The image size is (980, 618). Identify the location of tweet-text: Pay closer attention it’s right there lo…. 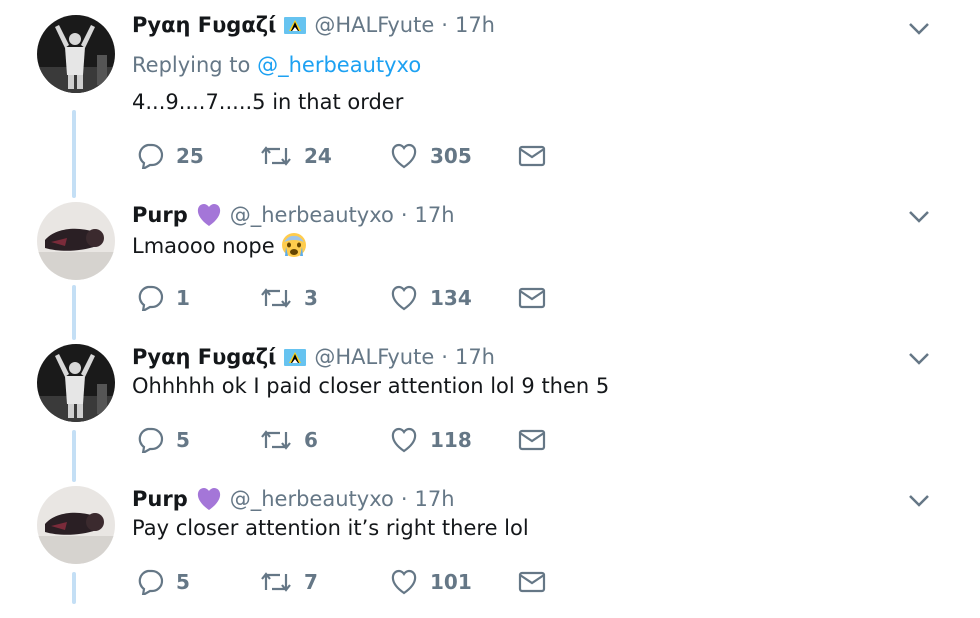
(330, 528).